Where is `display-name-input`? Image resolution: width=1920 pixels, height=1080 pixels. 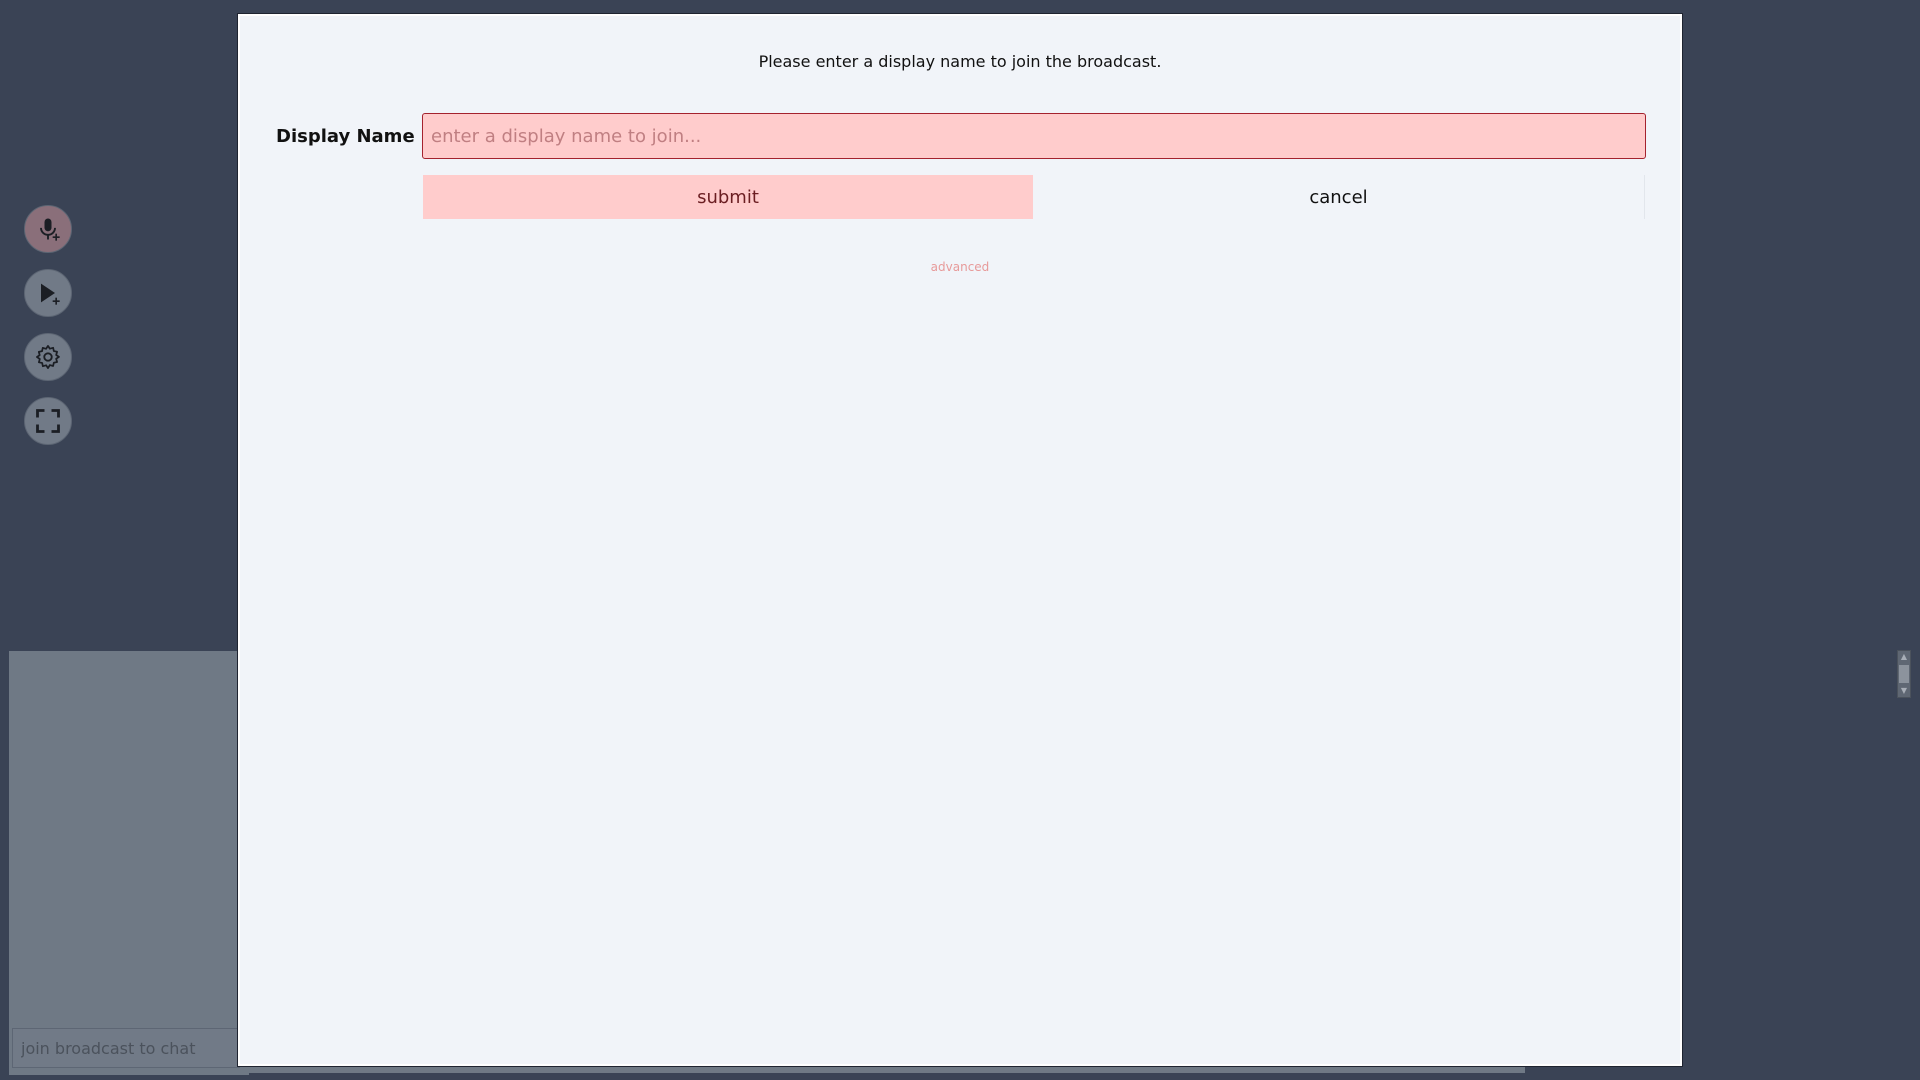
display-name-input is located at coordinates (1034, 136).